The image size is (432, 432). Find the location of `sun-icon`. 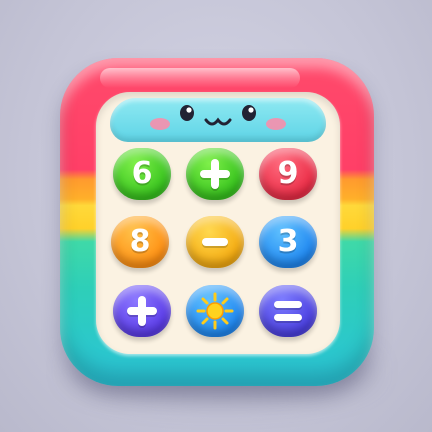

sun-icon is located at coordinates (215, 311).